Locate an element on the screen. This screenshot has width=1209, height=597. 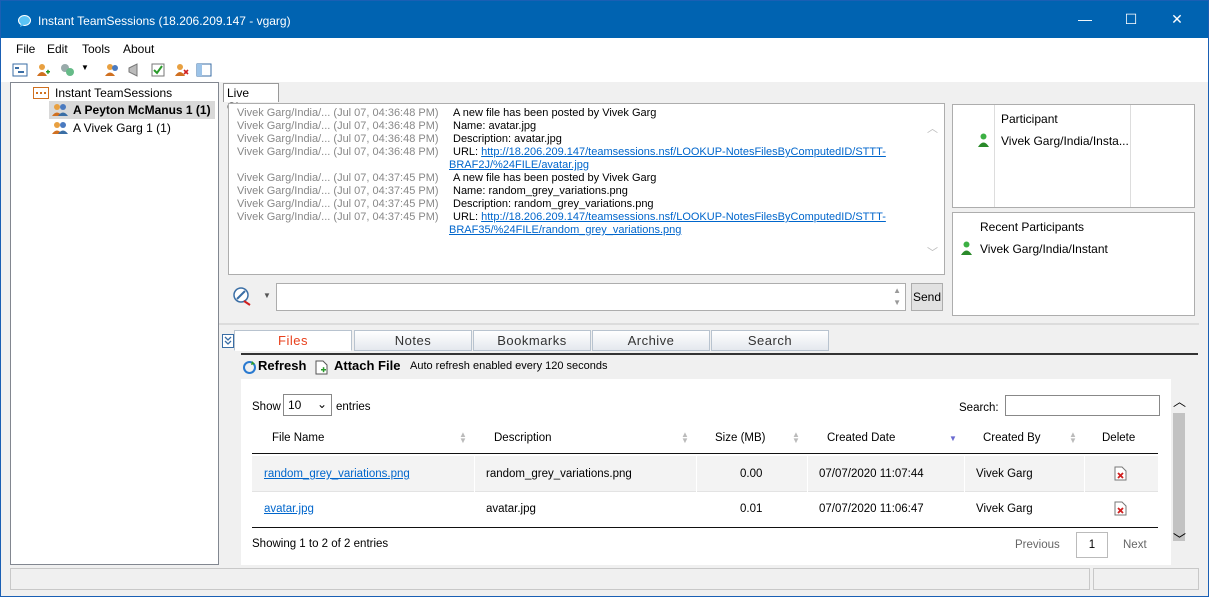
col-description: Description ▲ ▼ is located at coordinates (585, 438).